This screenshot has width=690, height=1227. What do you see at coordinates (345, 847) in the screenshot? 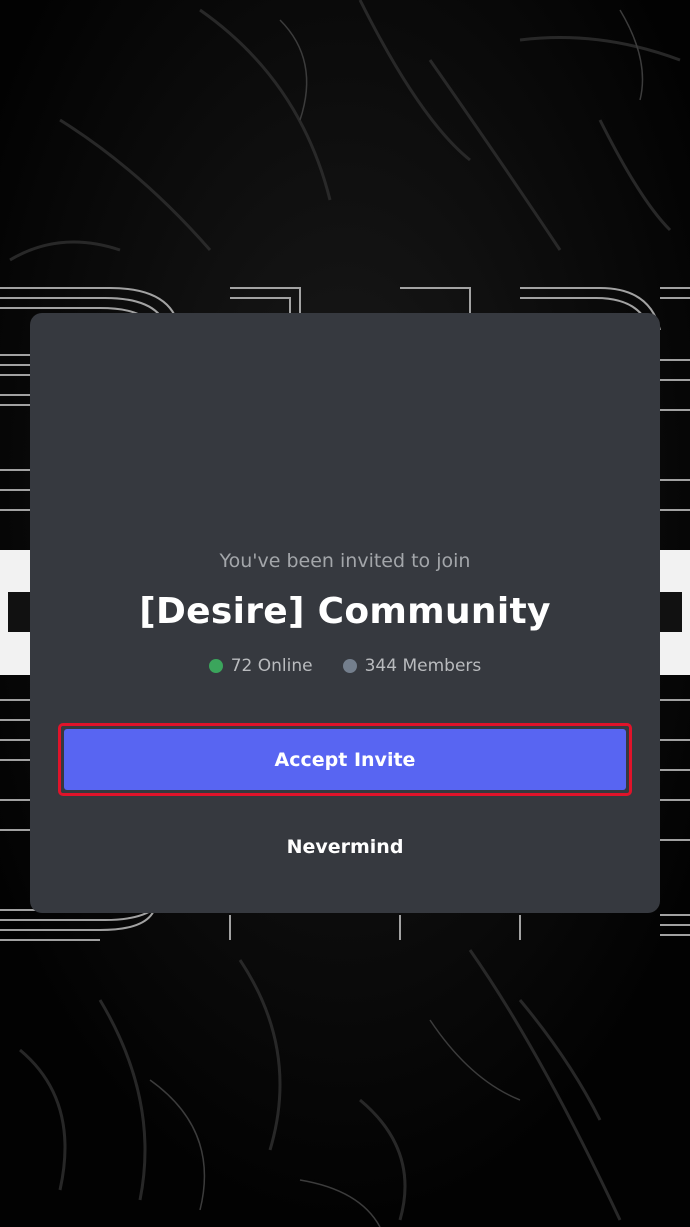
I see `nevermind-button: Nevermind` at bounding box center [345, 847].